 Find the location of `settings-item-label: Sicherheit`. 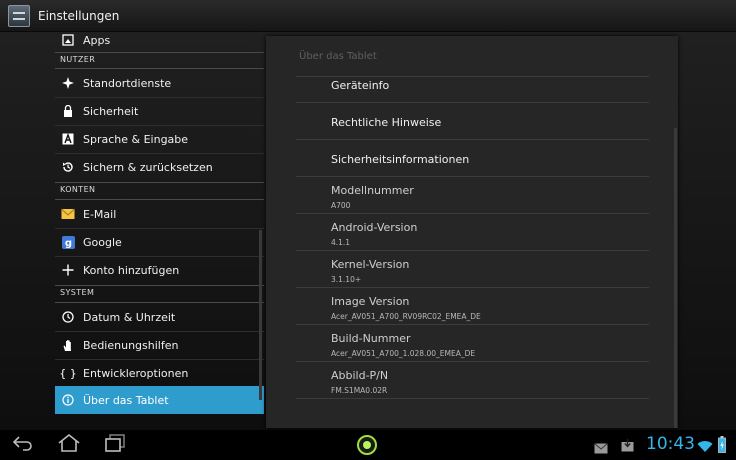

settings-item-label: Sicherheit is located at coordinates (111, 111).